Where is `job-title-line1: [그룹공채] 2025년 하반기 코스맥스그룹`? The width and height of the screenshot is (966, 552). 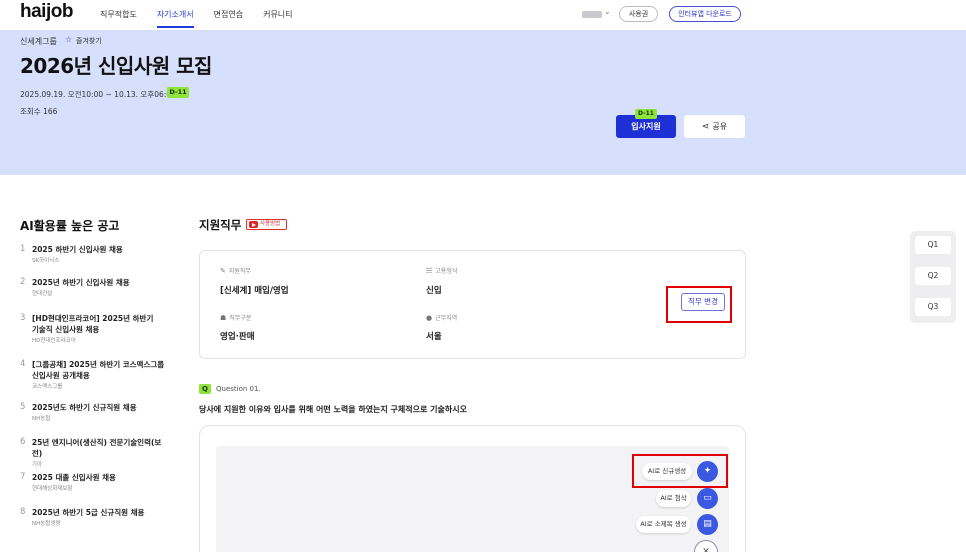 job-title-line1: [그룹공채] 2025년 하반기 코스맥스그룹 is located at coordinates (98, 364).